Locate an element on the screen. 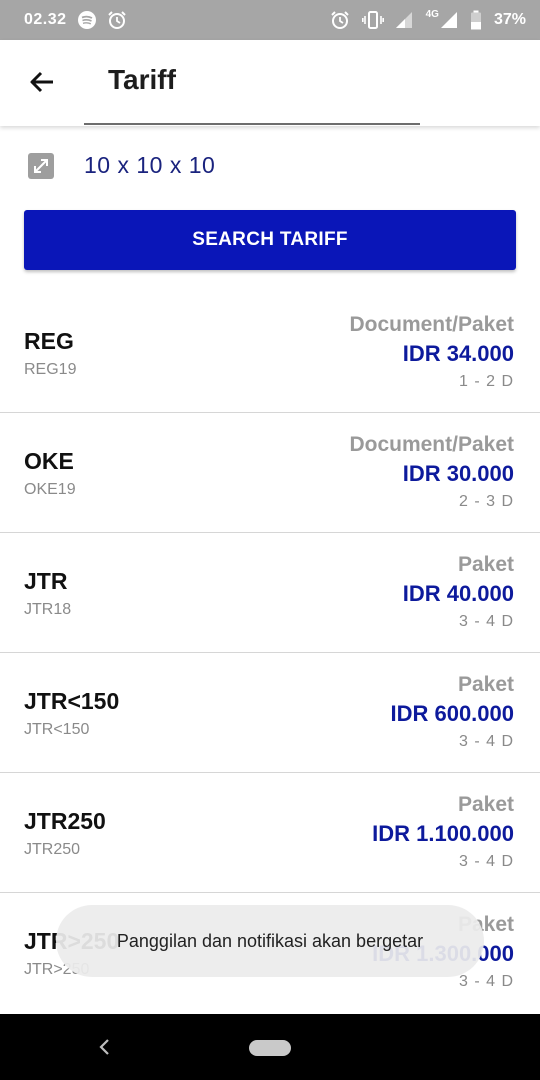 The width and height of the screenshot is (540, 1080). nav-back-icon is located at coordinates (104, 1047).